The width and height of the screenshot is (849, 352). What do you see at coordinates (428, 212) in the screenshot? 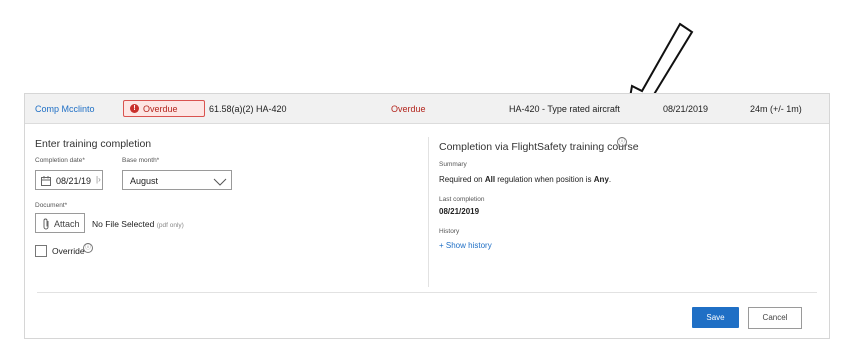
I see `column-divider` at bounding box center [428, 212].